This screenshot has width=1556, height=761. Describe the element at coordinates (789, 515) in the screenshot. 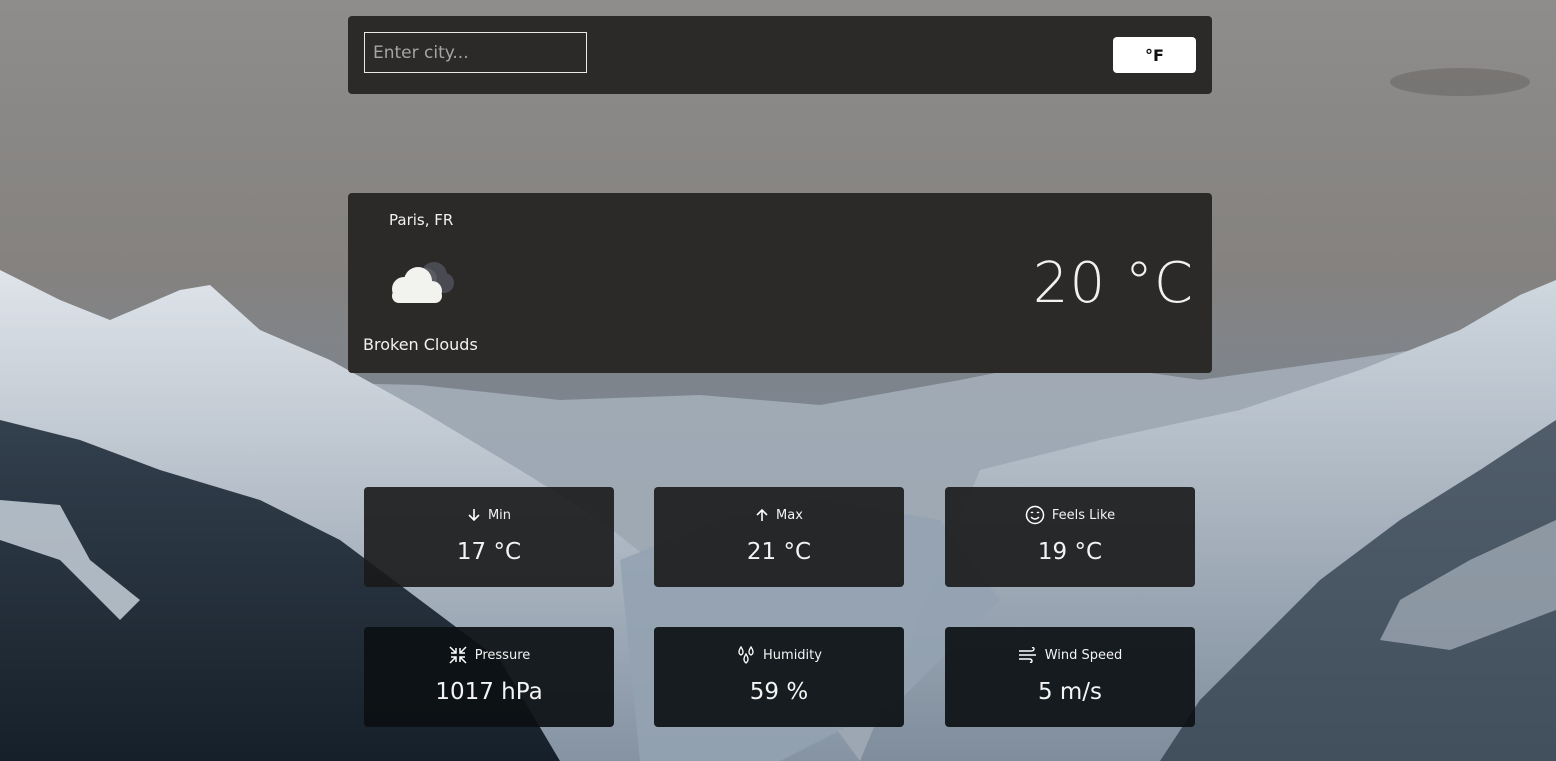

I see `card-label: Max` at that location.